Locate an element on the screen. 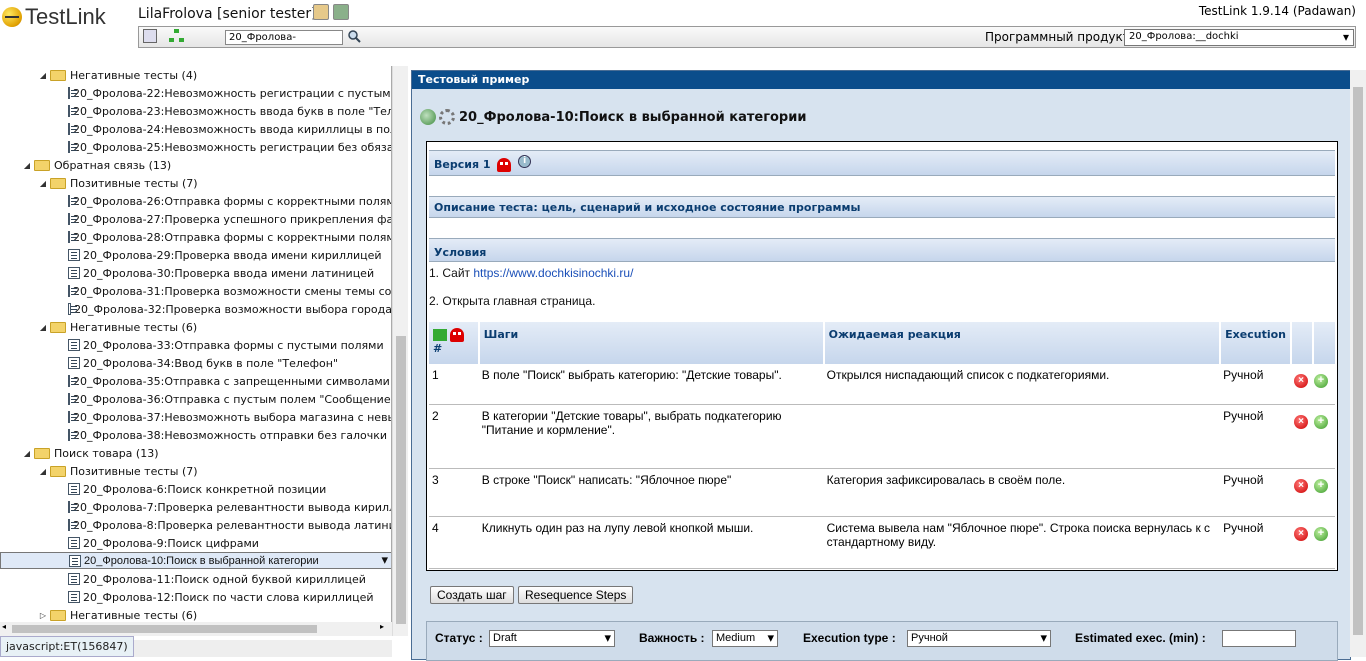  version-label: Версия 1 is located at coordinates (462, 164).